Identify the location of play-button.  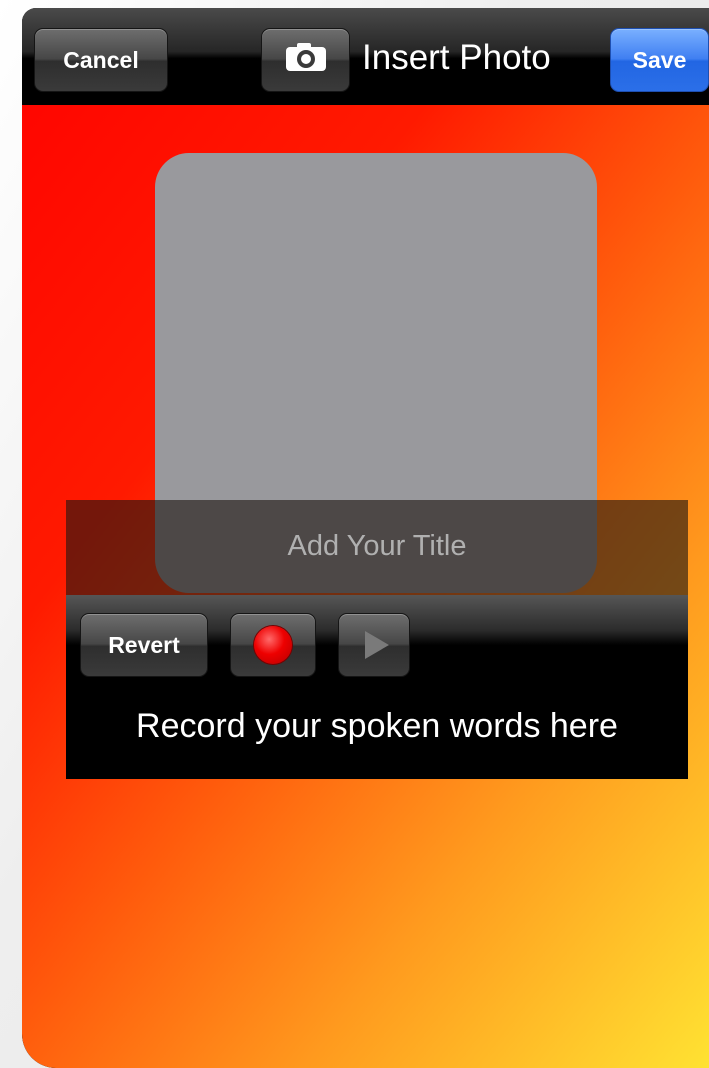
(374, 645).